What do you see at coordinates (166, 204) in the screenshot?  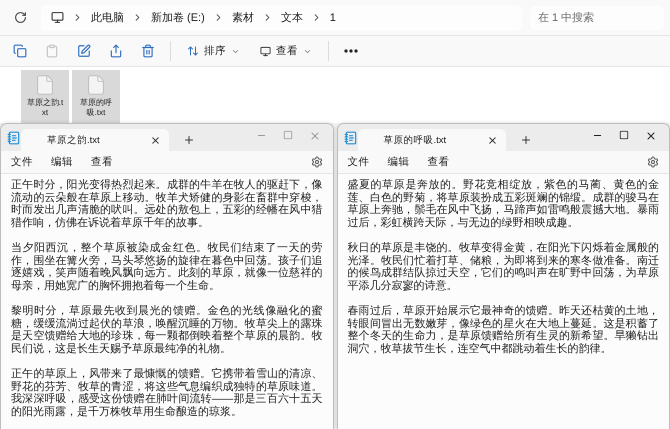 I see `text-paragraph: 正午时分，阳光变得热烈起来。成群的牛羊在牧人的驱赶下，像流动的云朵般在草原上移动。牧羊犬矫健的身影在畜群中穿梭，时而发出几声清脆的吠叫。远处的敖包上，五彩的经幡在风中猎猎作响，仿佛在诉说着草原千年的故事。` at bounding box center [166, 204].